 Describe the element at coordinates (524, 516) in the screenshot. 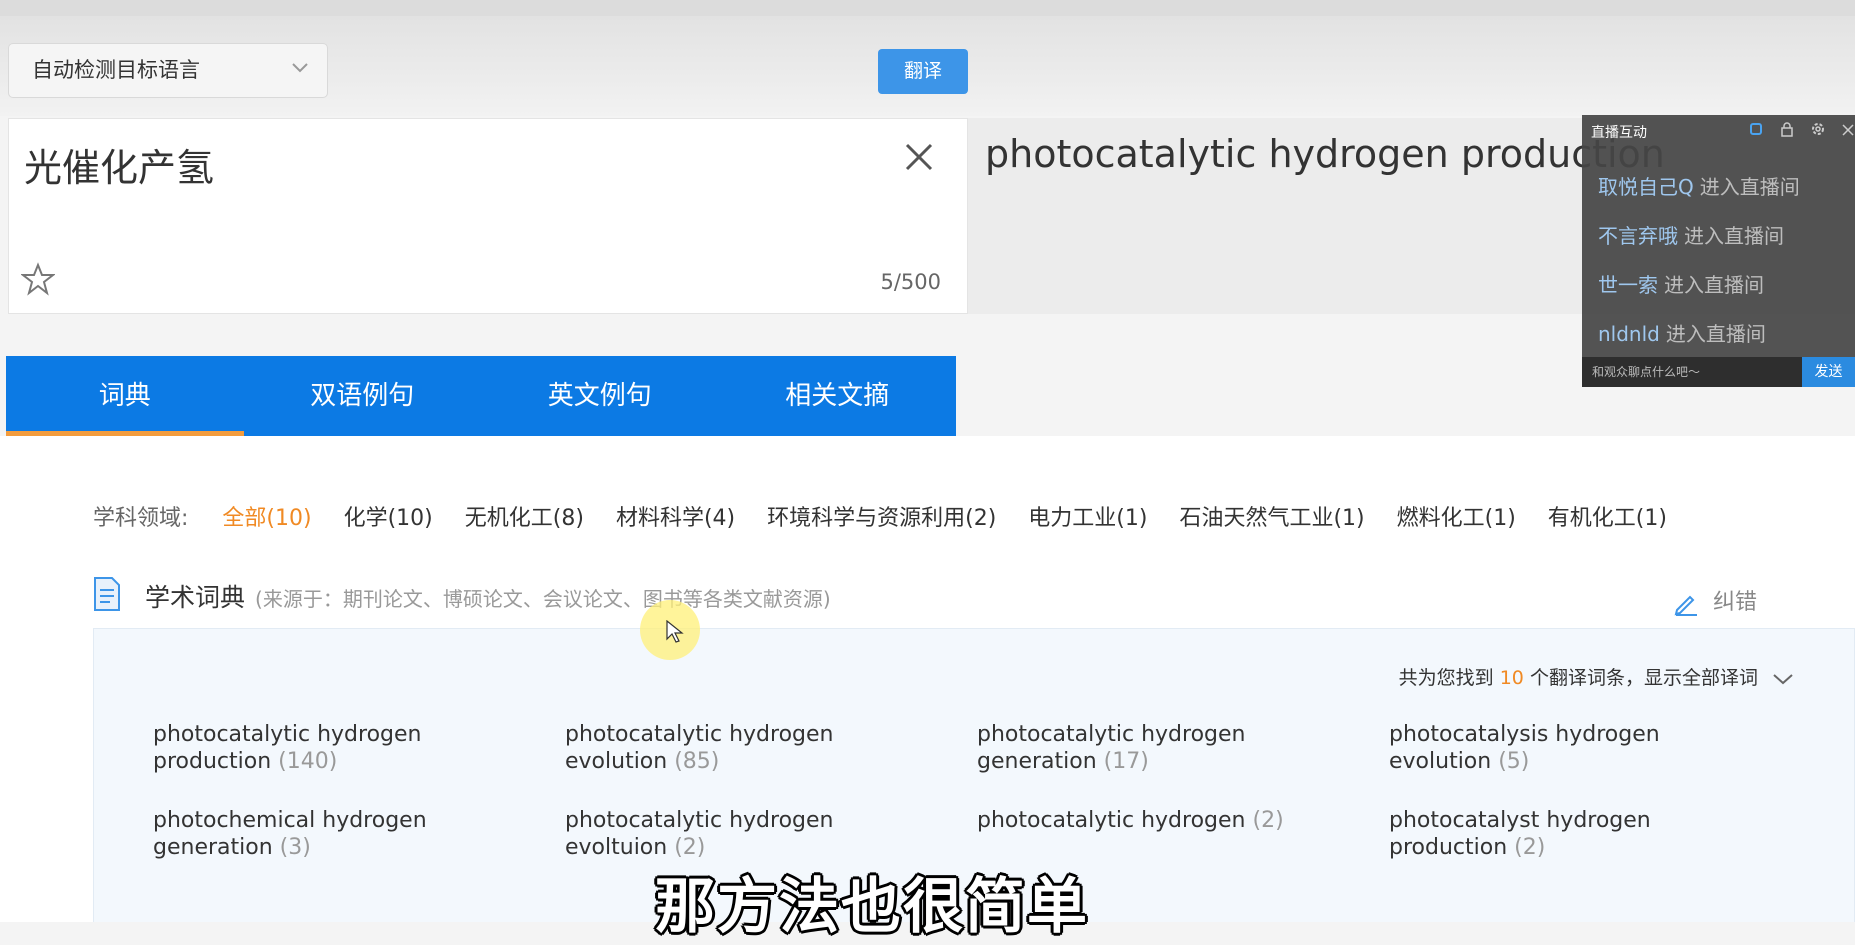

I see `field-item-inorganic: 无机化工(8)` at that location.